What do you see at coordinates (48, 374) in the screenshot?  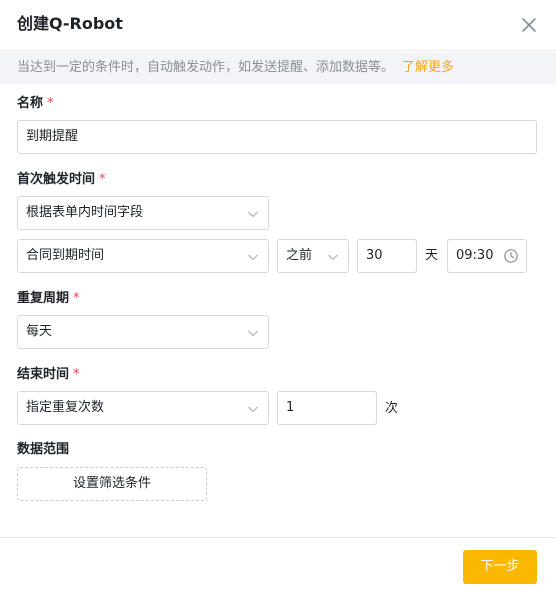 I see `end-time-label: 结束时间 *` at bounding box center [48, 374].